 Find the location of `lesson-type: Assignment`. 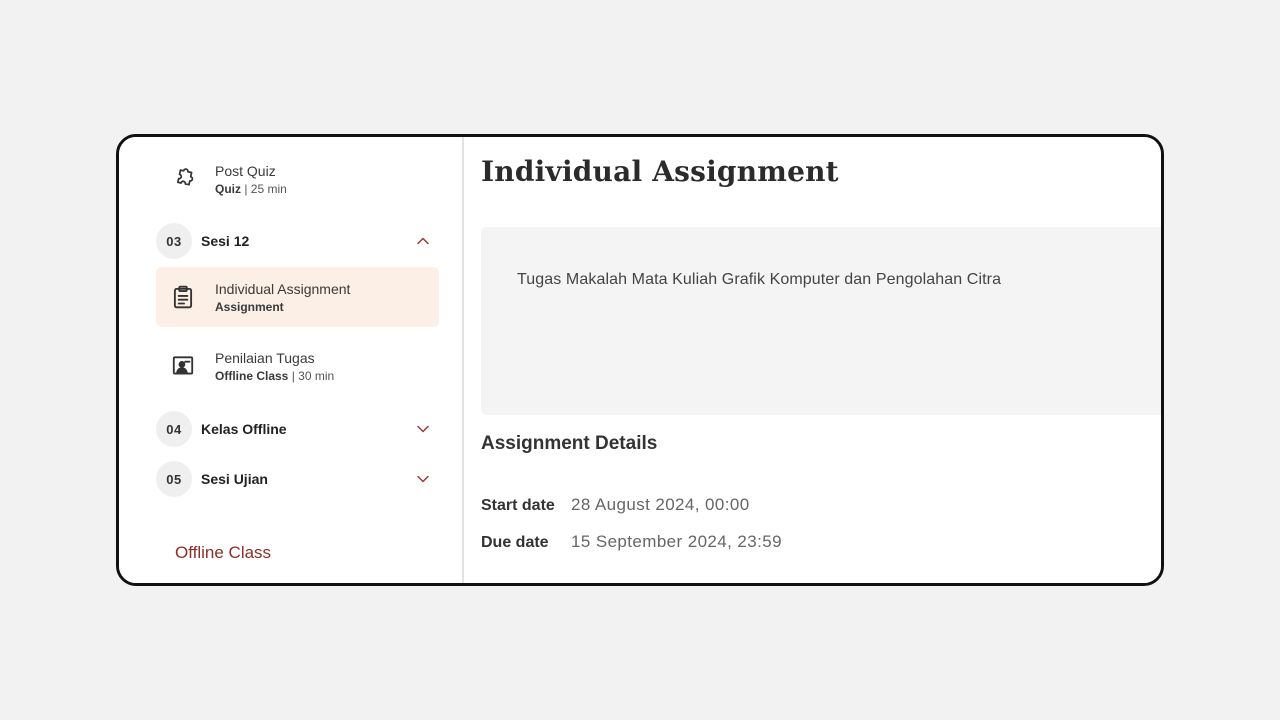

lesson-type: Assignment is located at coordinates (249, 306).